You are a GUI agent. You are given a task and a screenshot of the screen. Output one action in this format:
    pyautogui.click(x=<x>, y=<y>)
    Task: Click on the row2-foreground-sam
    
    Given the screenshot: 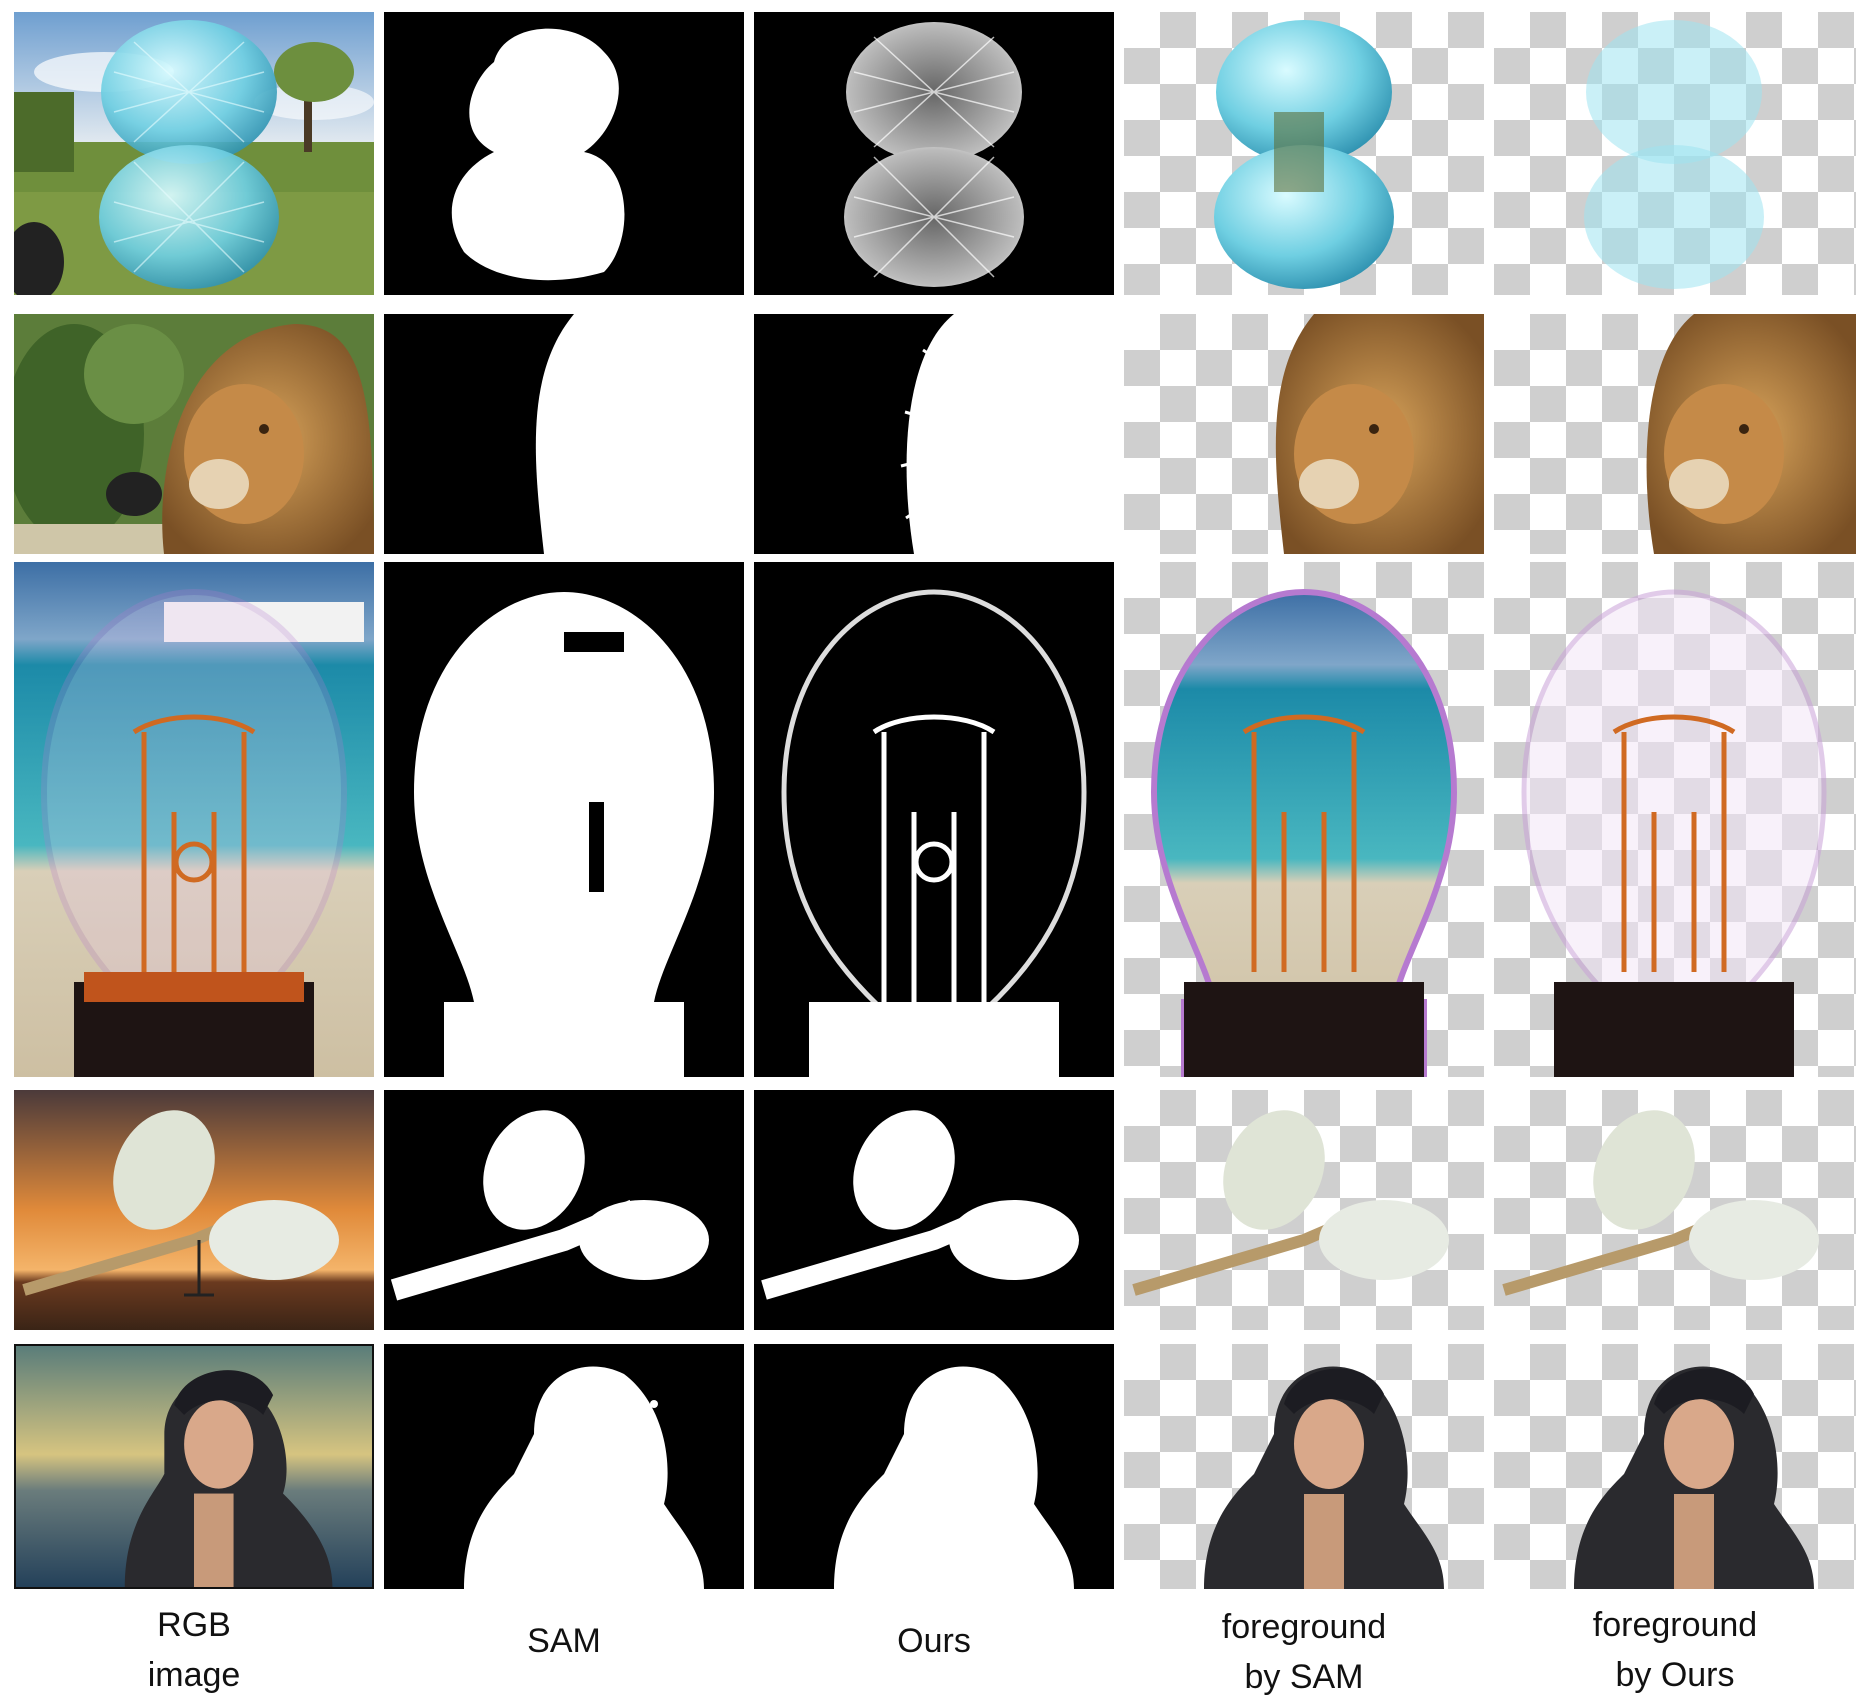 What is the action you would take?
    pyautogui.click(x=1304, y=434)
    